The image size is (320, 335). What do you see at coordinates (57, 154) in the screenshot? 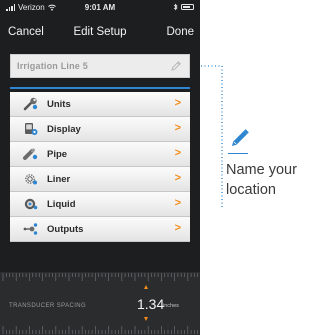
I see `menu-item-label: Pipe` at bounding box center [57, 154].